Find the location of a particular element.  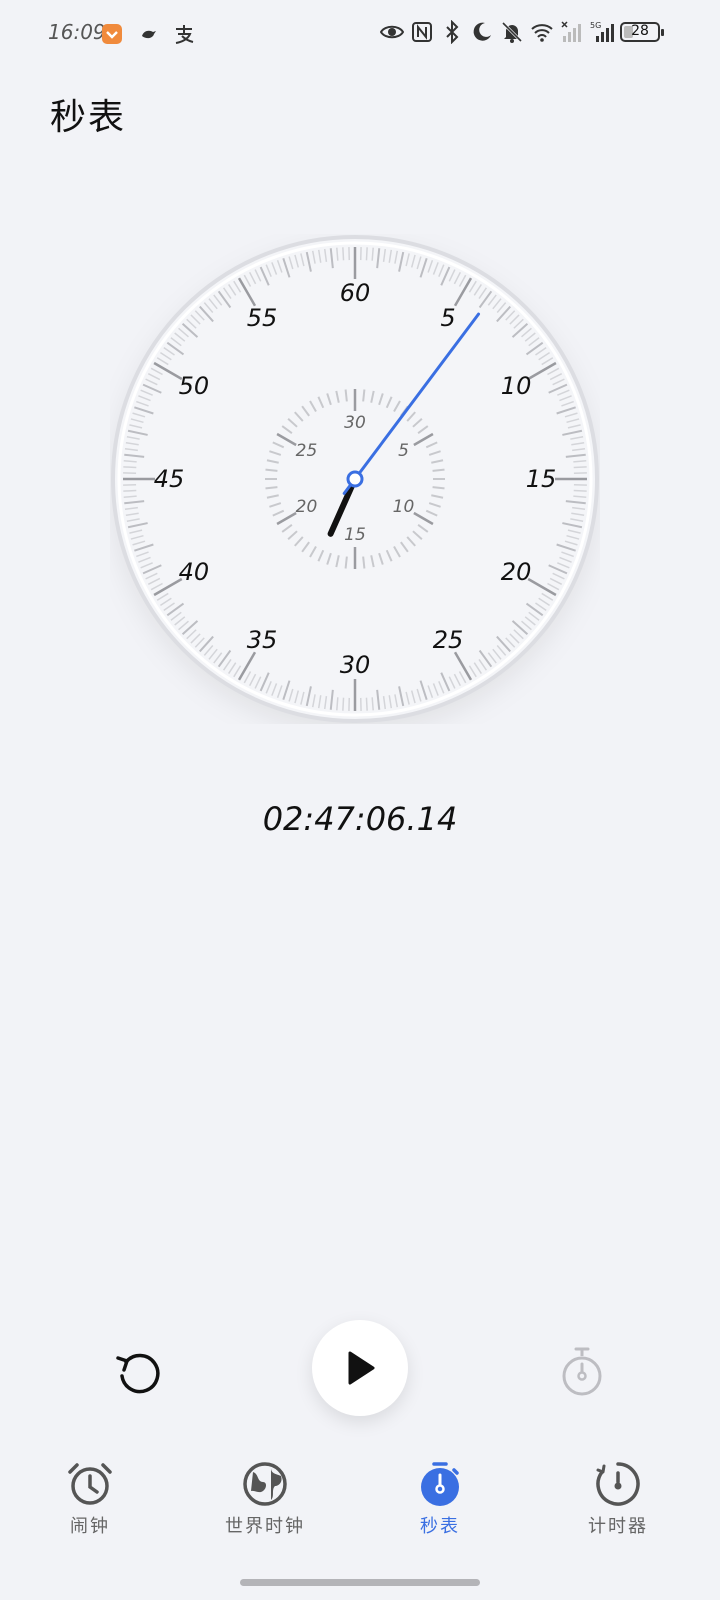

reset-button is located at coordinates (140, 1372).